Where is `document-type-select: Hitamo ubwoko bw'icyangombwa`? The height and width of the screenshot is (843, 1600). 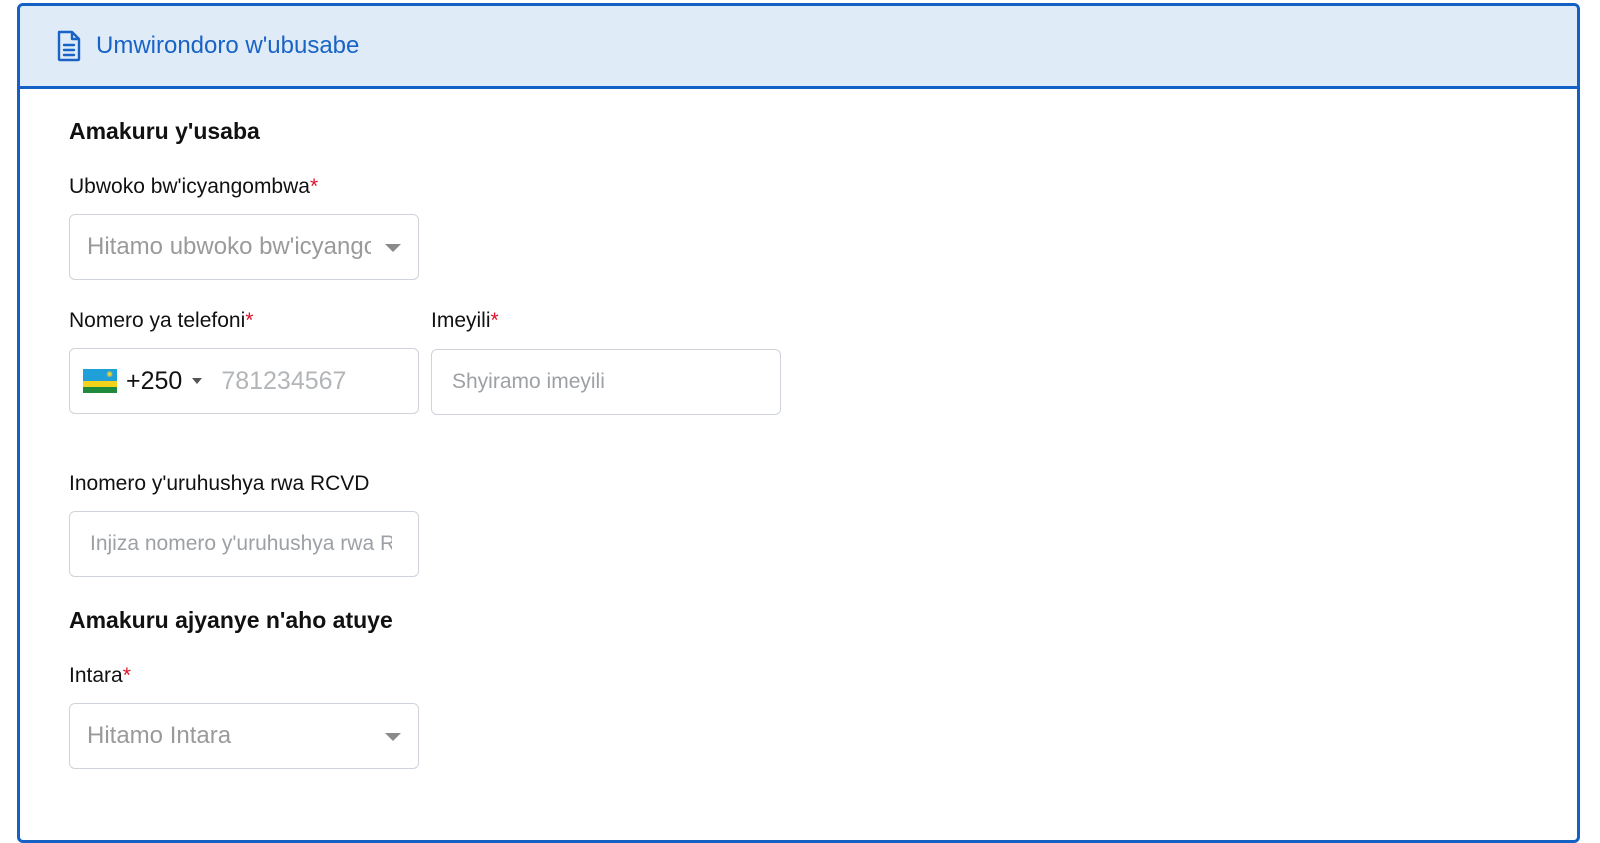
document-type-select: Hitamo ubwoko bw'icyangombwa is located at coordinates (244, 247).